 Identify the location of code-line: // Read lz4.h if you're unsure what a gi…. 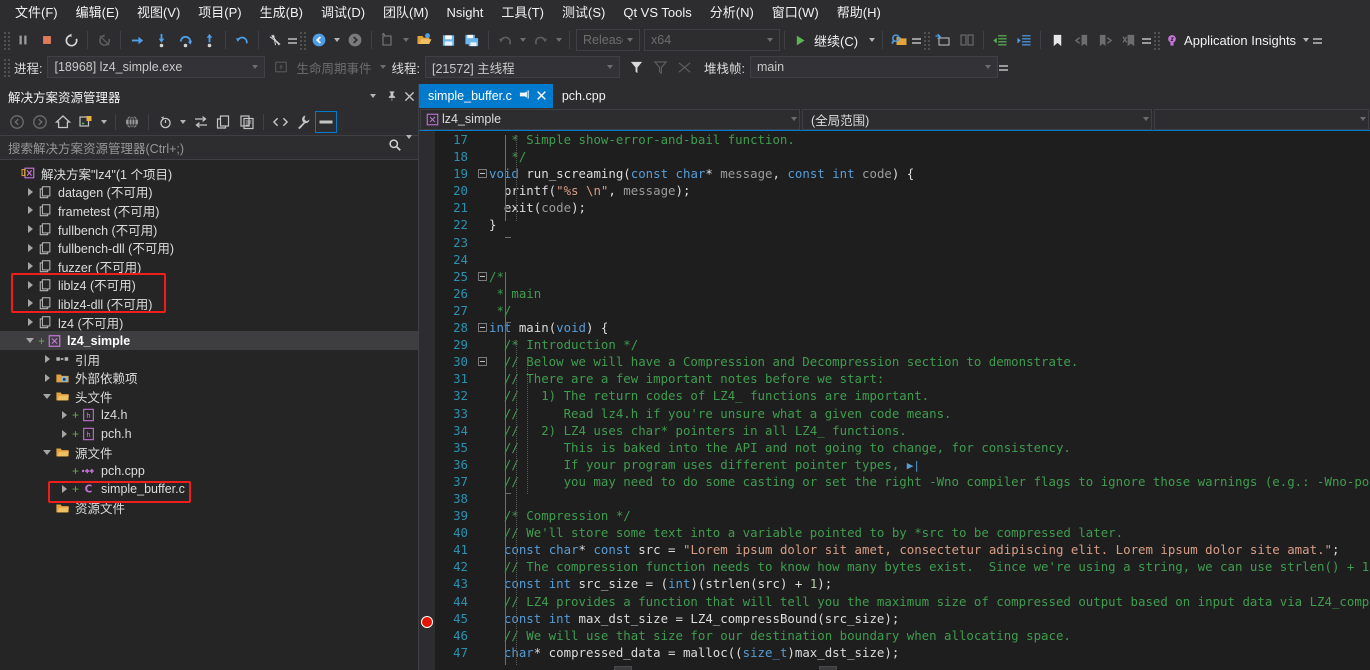
(929, 413).